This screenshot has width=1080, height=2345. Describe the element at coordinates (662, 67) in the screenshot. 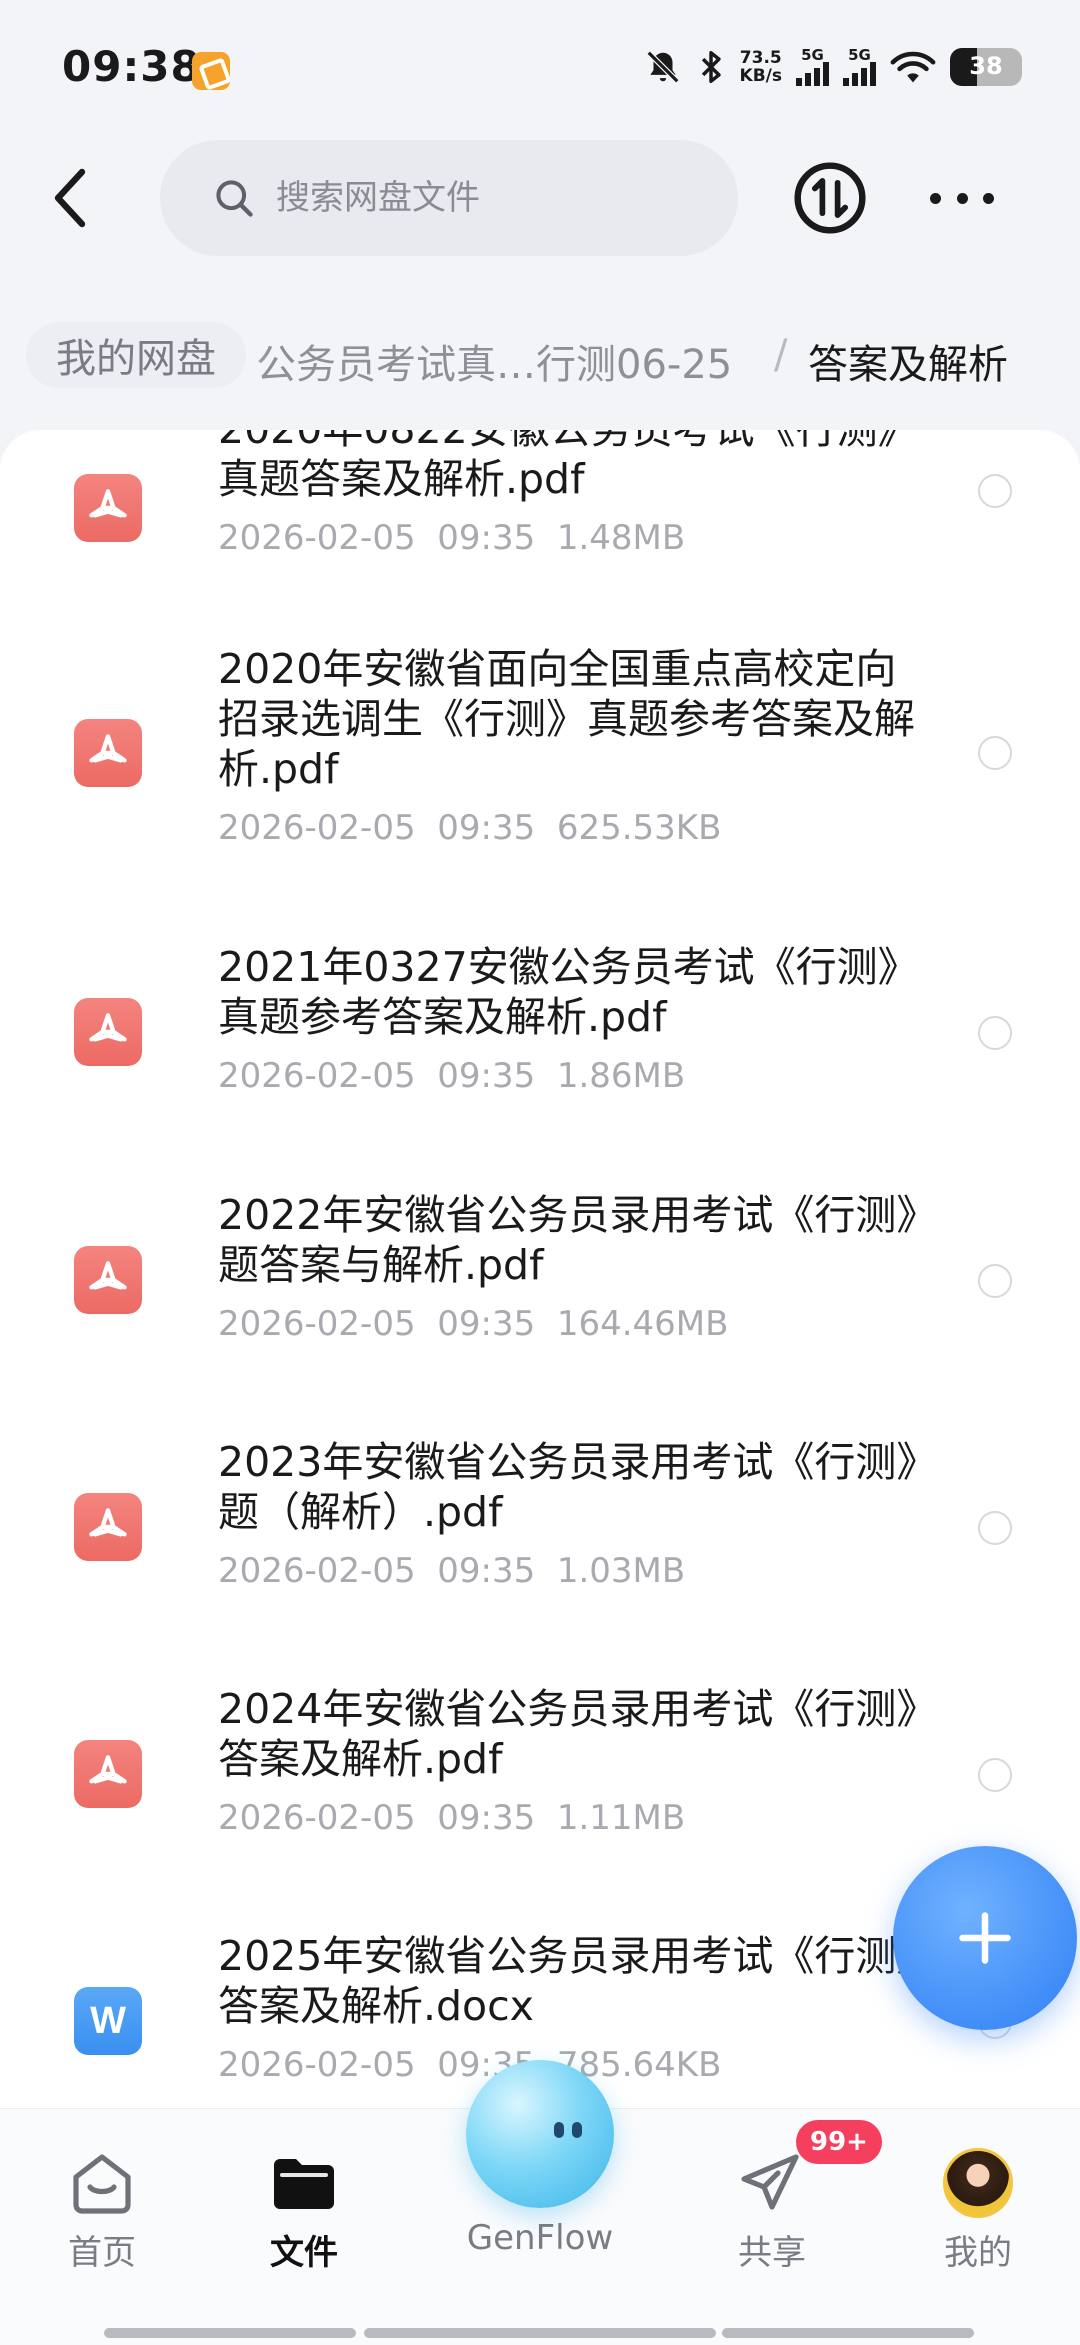

I see `mute-bell-icon` at that location.